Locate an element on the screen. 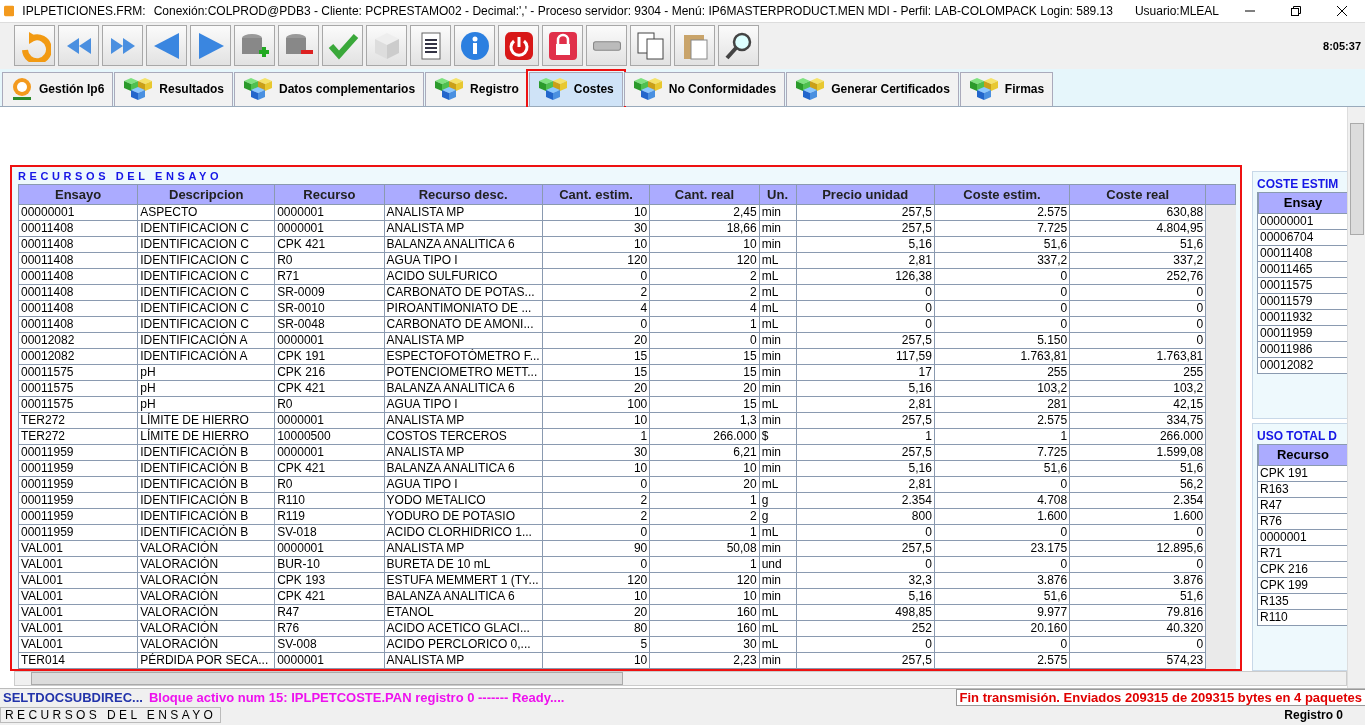 The width and height of the screenshot is (1365, 725). column-header: Recurso desc. is located at coordinates (463, 194).